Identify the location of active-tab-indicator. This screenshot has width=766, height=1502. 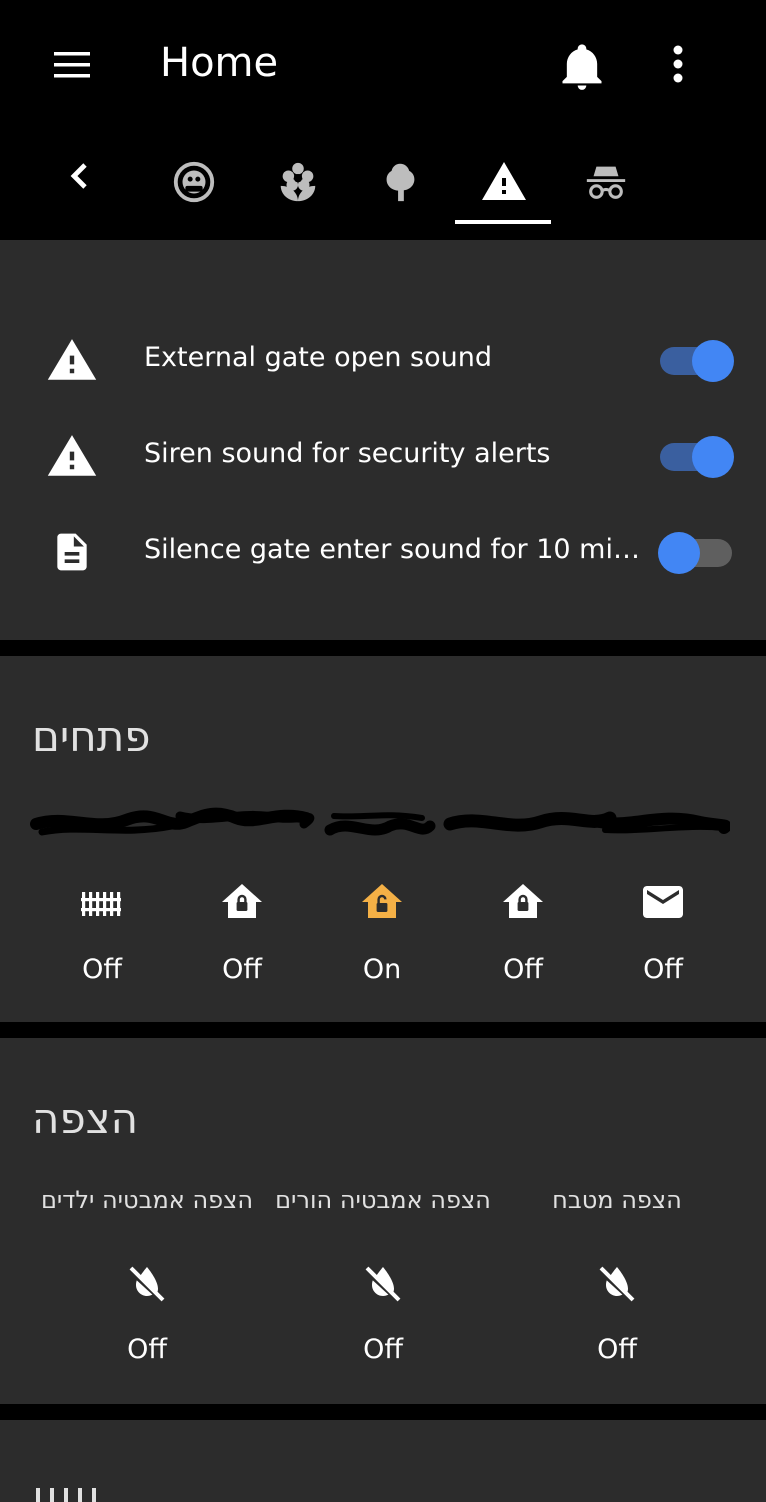
(503, 222).